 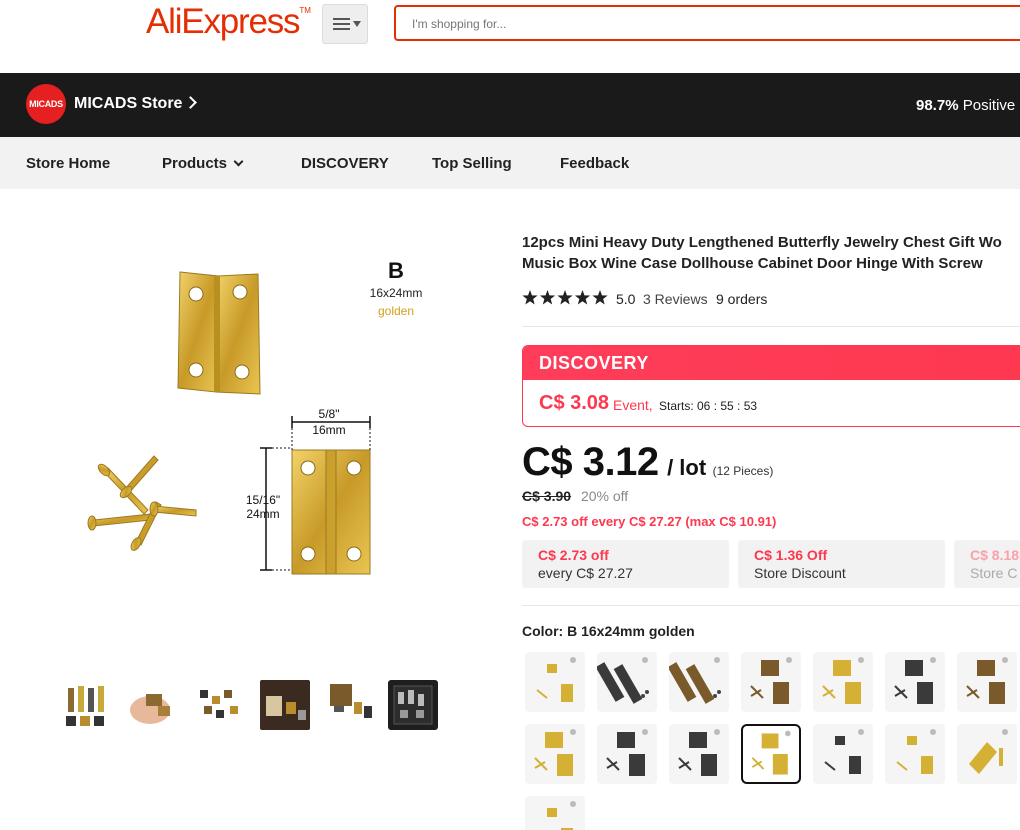 What do you see at coordinates (574, 403) in the screenshot?
I see `event-price: C$ 3.08` at bounding box center [574, 403].